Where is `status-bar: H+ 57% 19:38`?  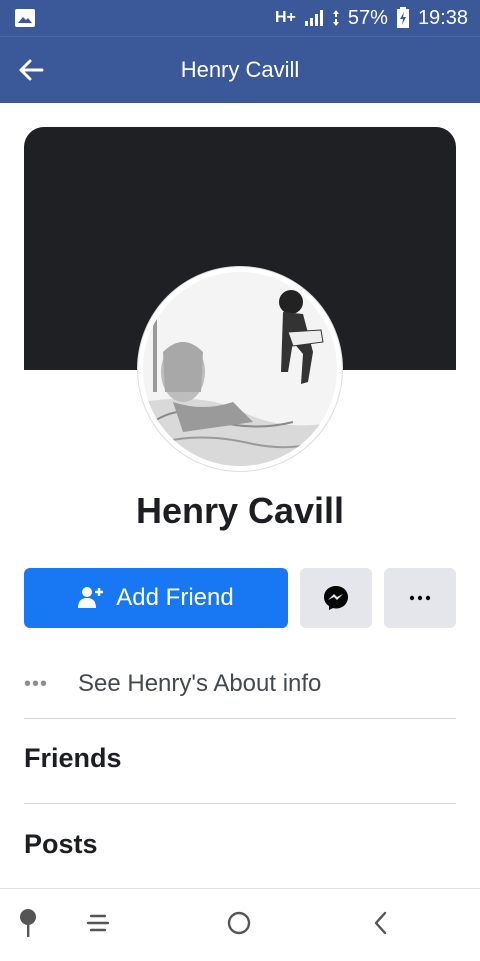
status-bar: H+ 57% 19:38 is located at coordinates (240, 18).